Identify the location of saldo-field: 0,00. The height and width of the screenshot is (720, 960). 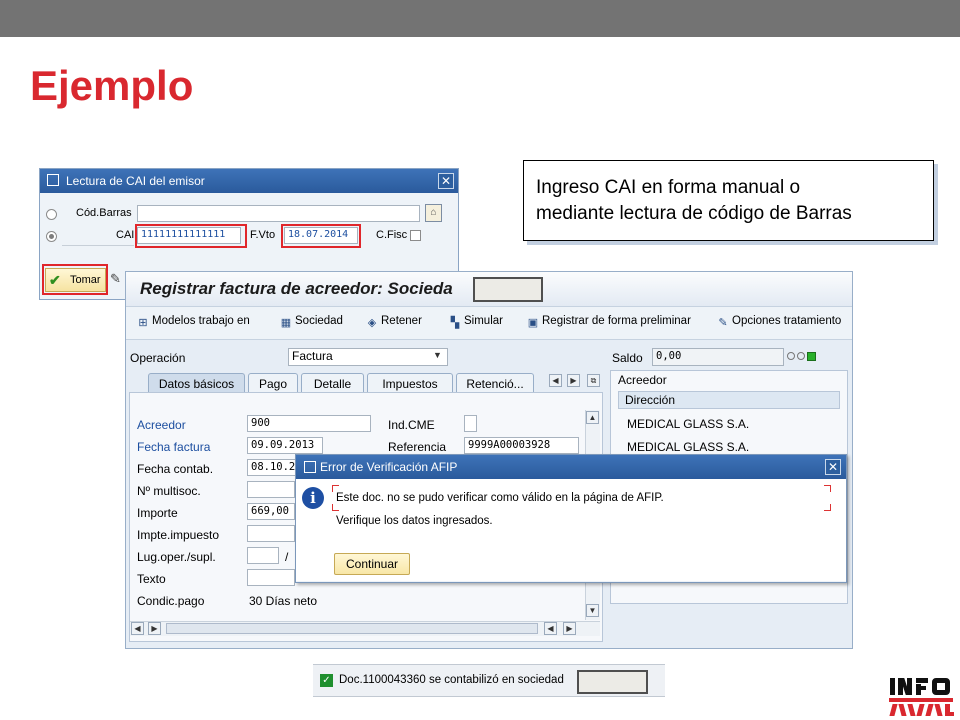
(718, 357).